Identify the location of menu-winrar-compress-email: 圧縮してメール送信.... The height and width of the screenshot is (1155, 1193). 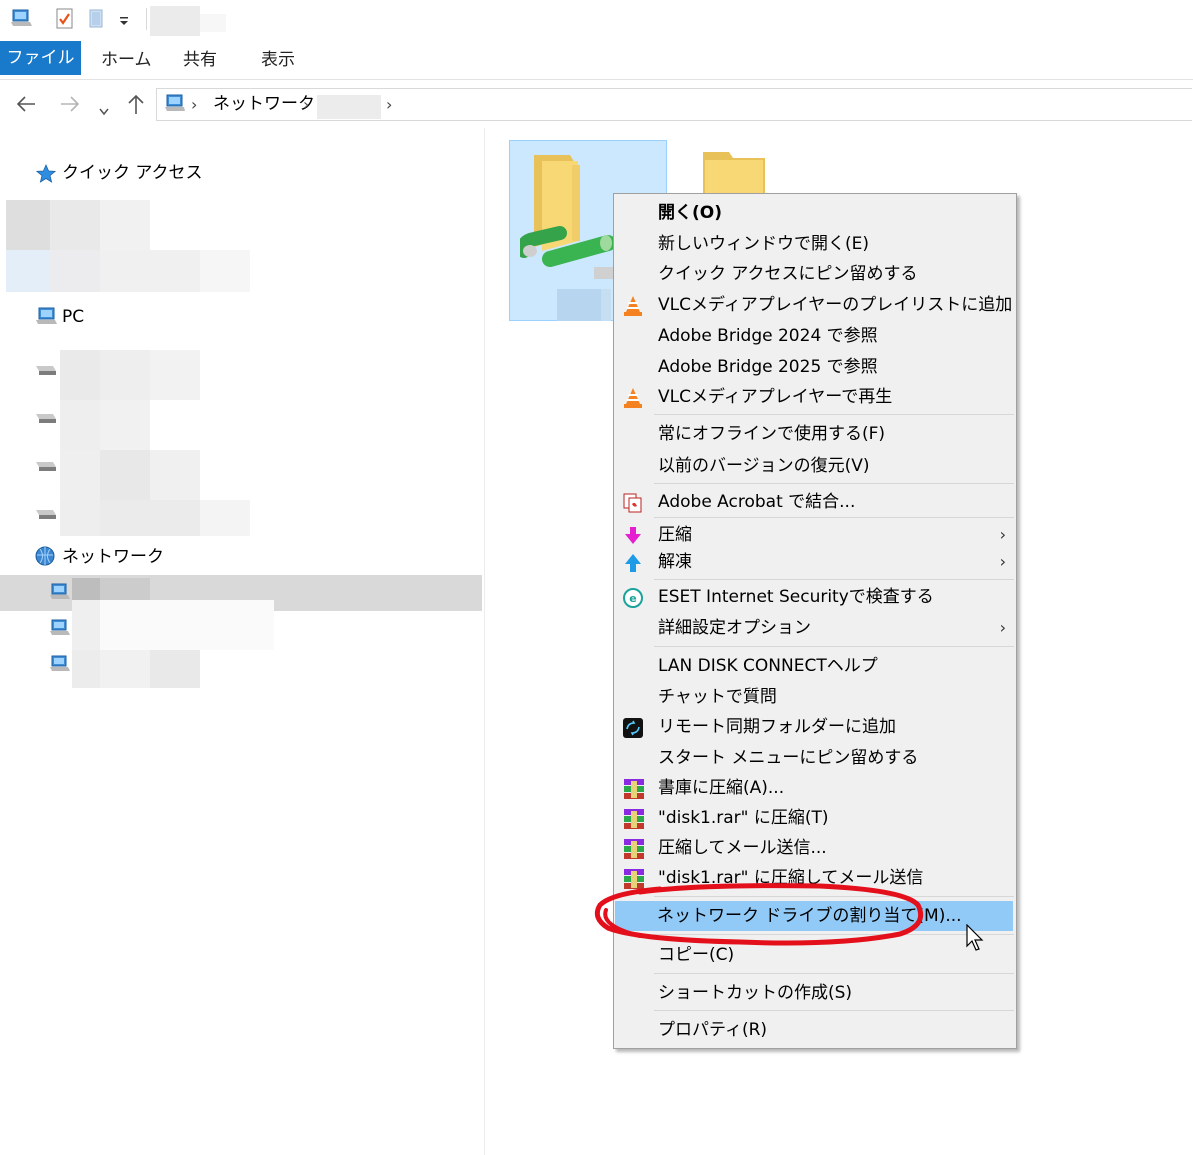
(815, 848).